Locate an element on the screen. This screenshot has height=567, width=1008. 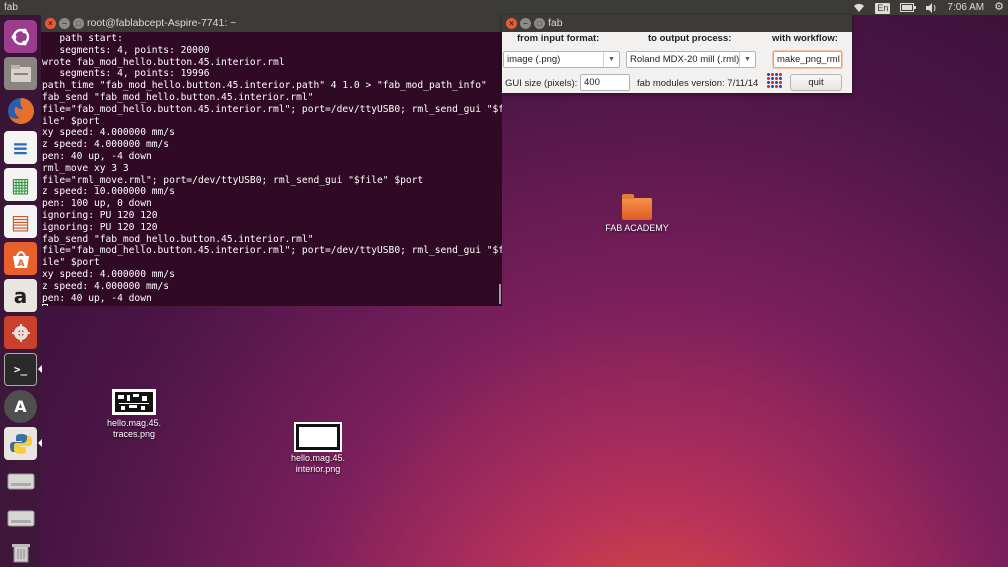
workflow-field: make_png_rml is located at coordinates (807, 59).